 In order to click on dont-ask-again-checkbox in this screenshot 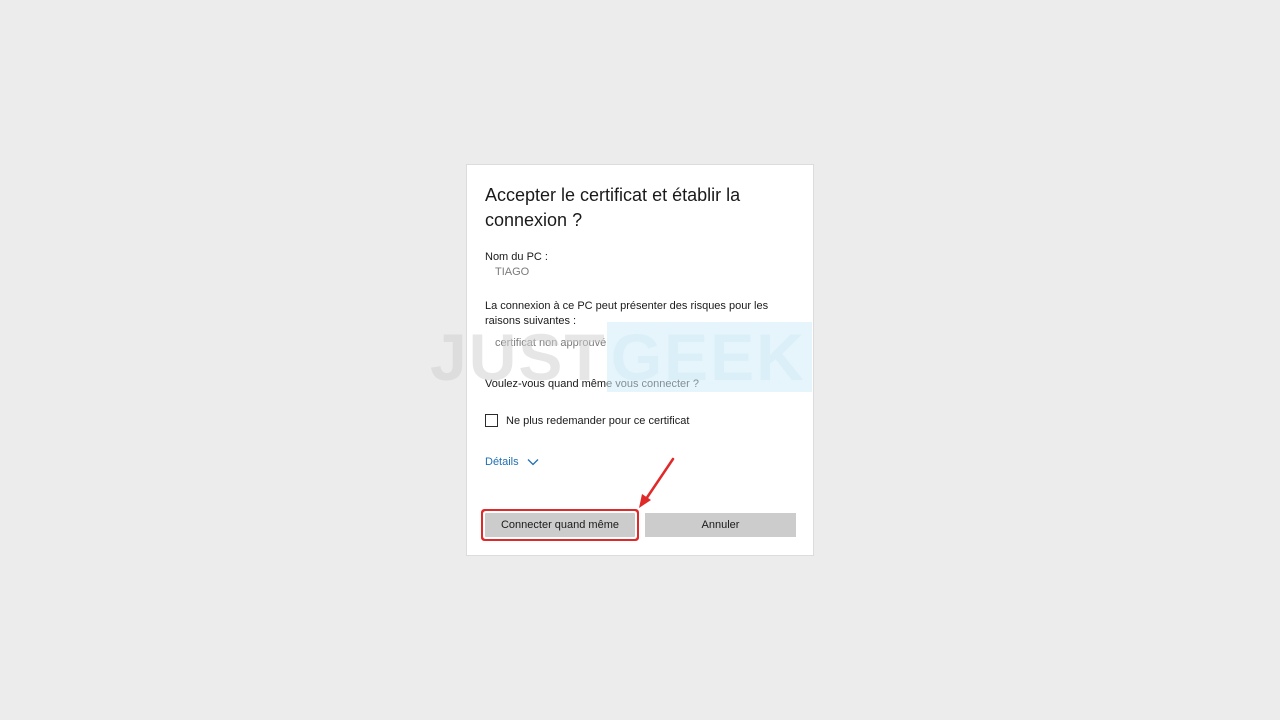, I will do `click(491, 420)`.